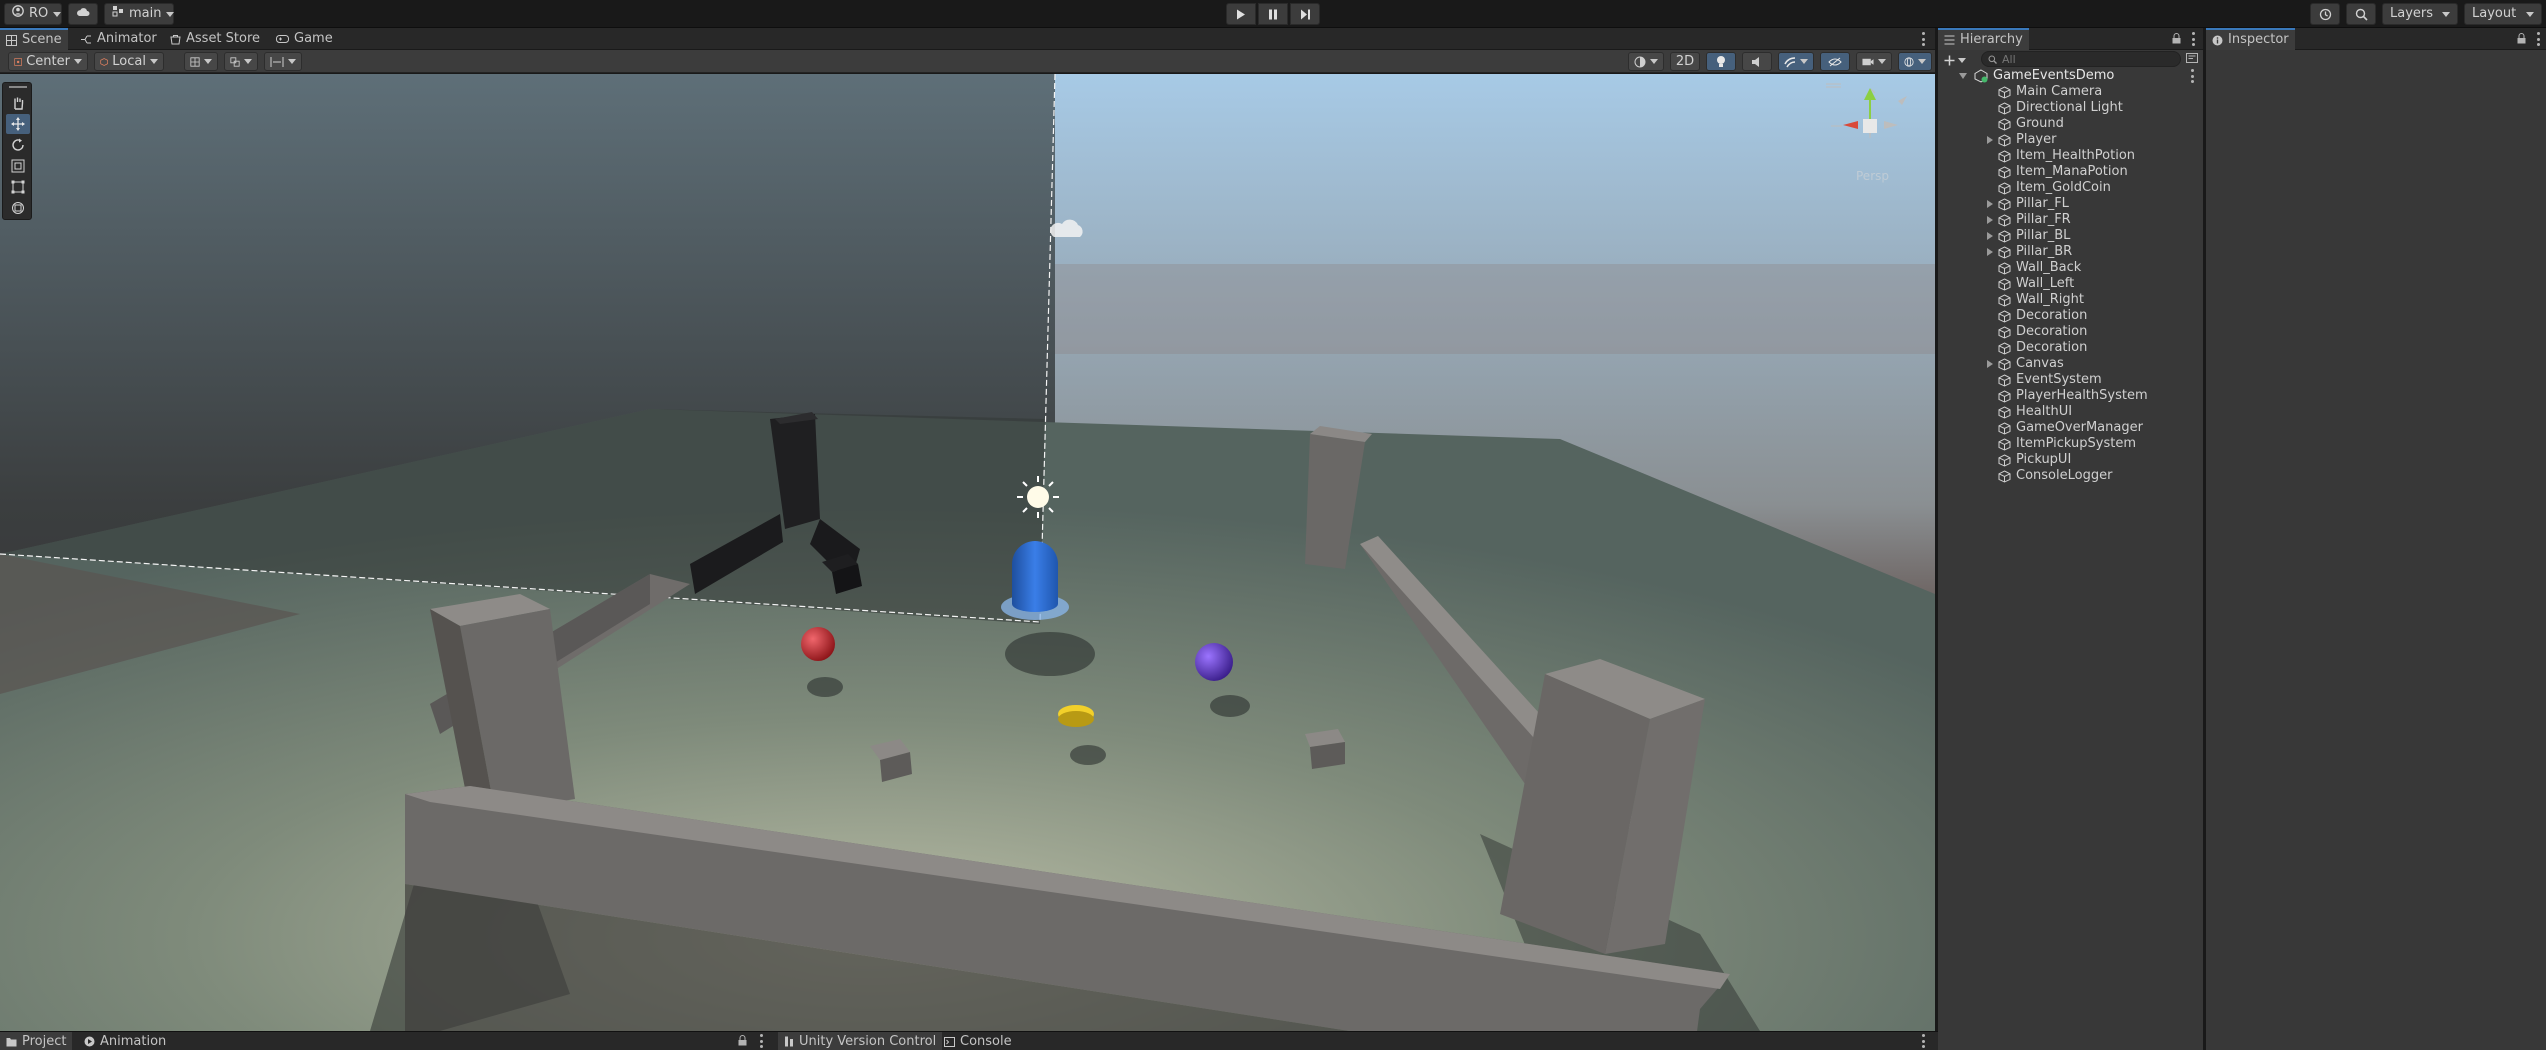 Image resolution: width=2546 pixels, height=1050 pixels. What do you see at coordinates (2070, 76) in the screenshot?
I see `scene-root-row: GameEventsDemo` at bounding box center [2070, 76].